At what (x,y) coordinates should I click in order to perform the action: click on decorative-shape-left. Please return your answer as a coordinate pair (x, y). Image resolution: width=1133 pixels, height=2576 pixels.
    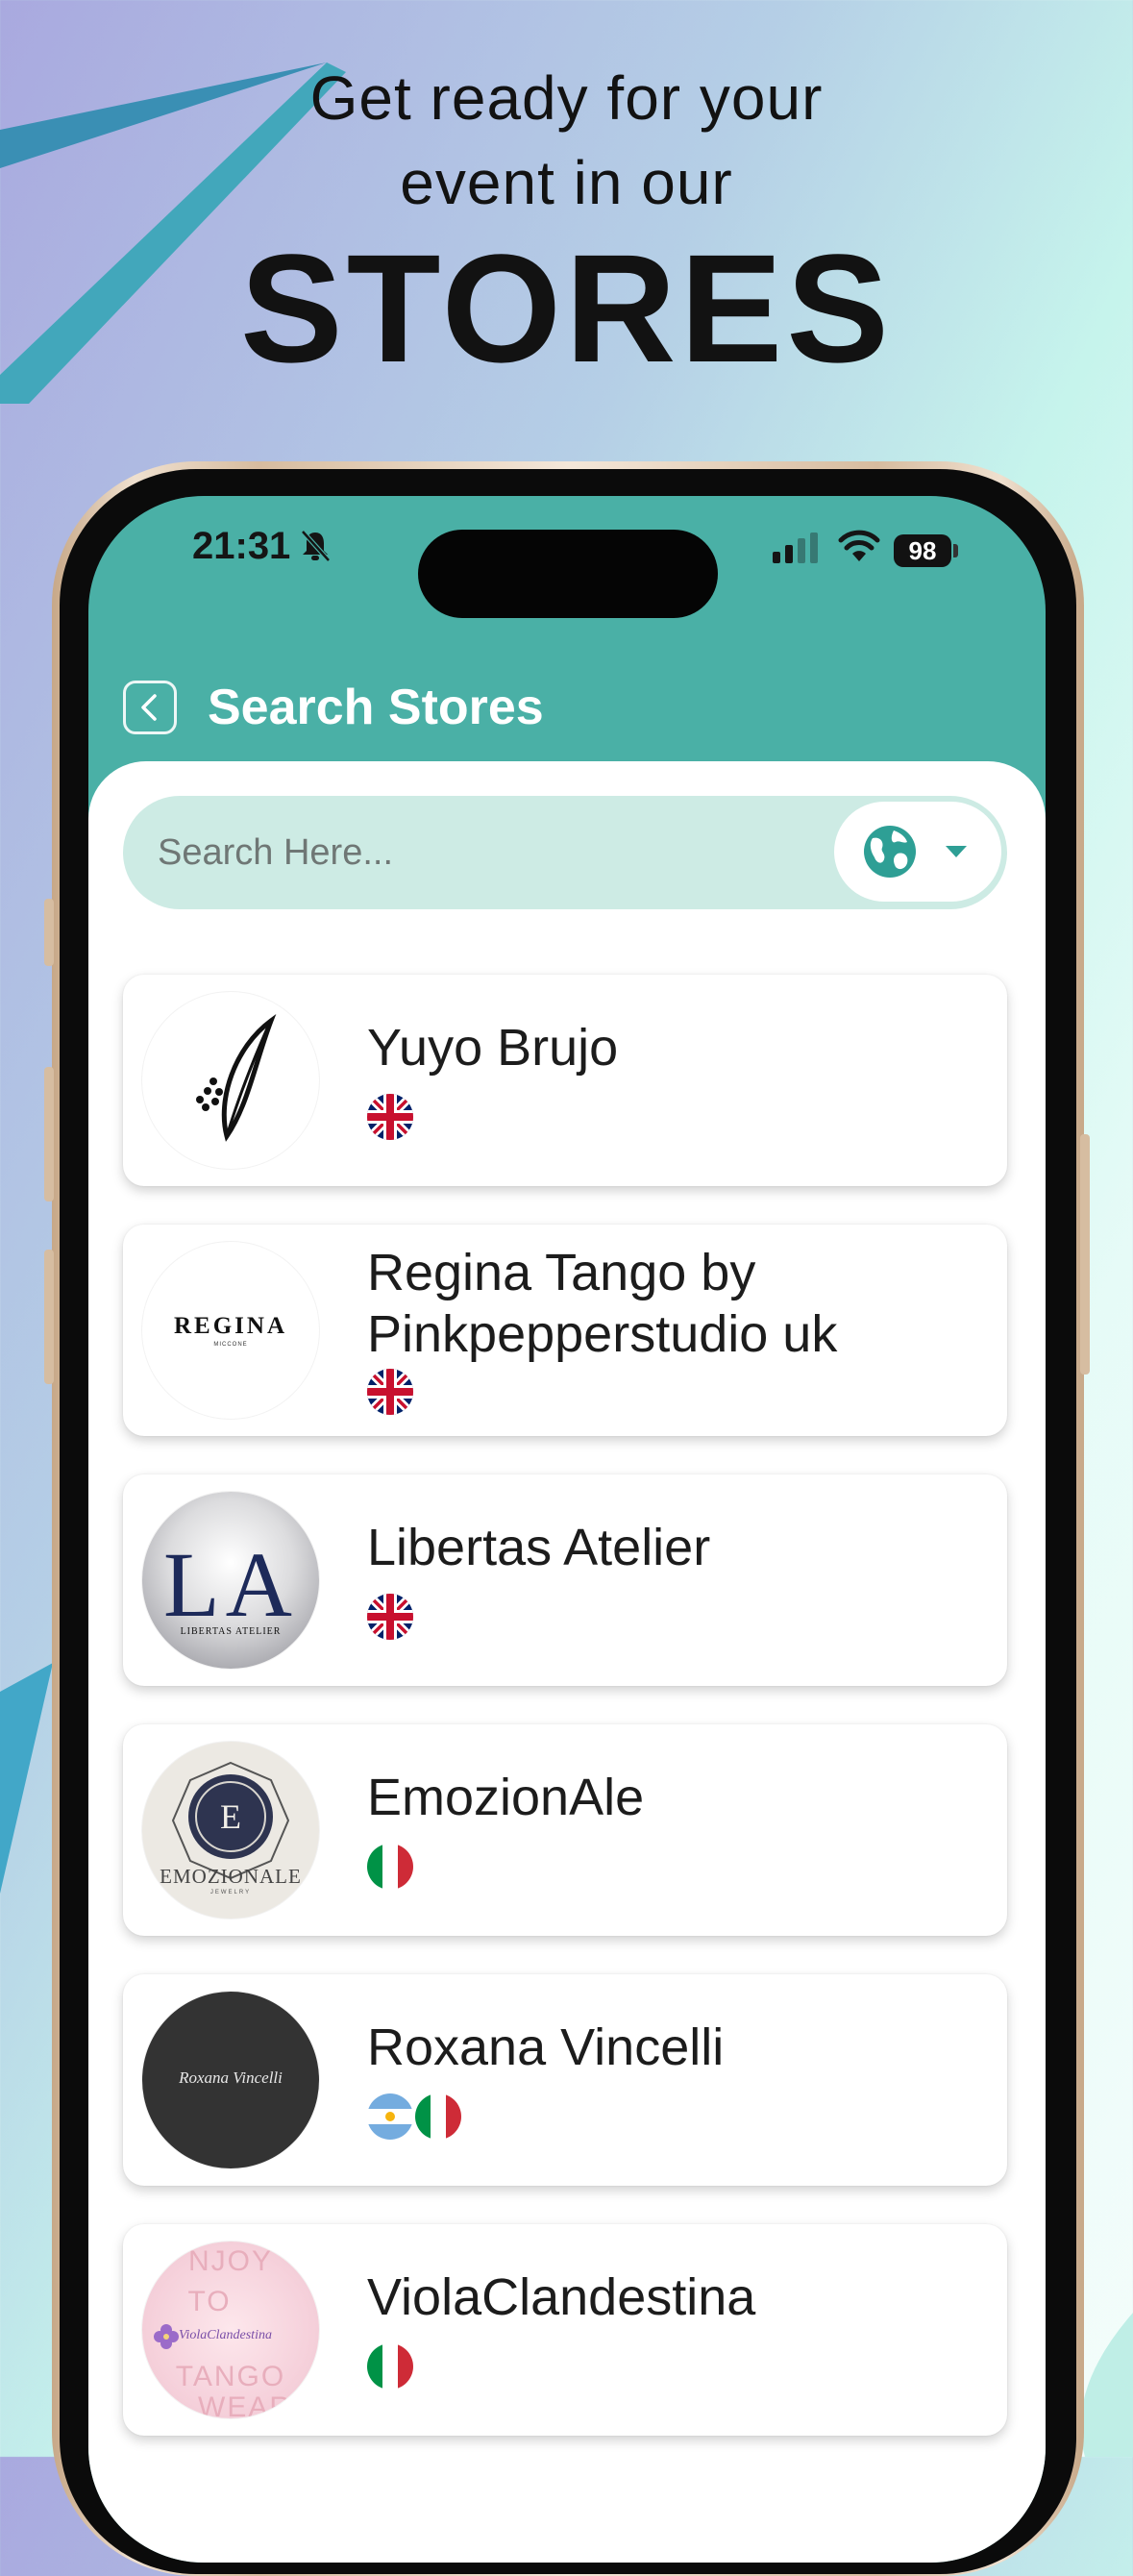
    Looking at the image, I should click on (26, 1778).